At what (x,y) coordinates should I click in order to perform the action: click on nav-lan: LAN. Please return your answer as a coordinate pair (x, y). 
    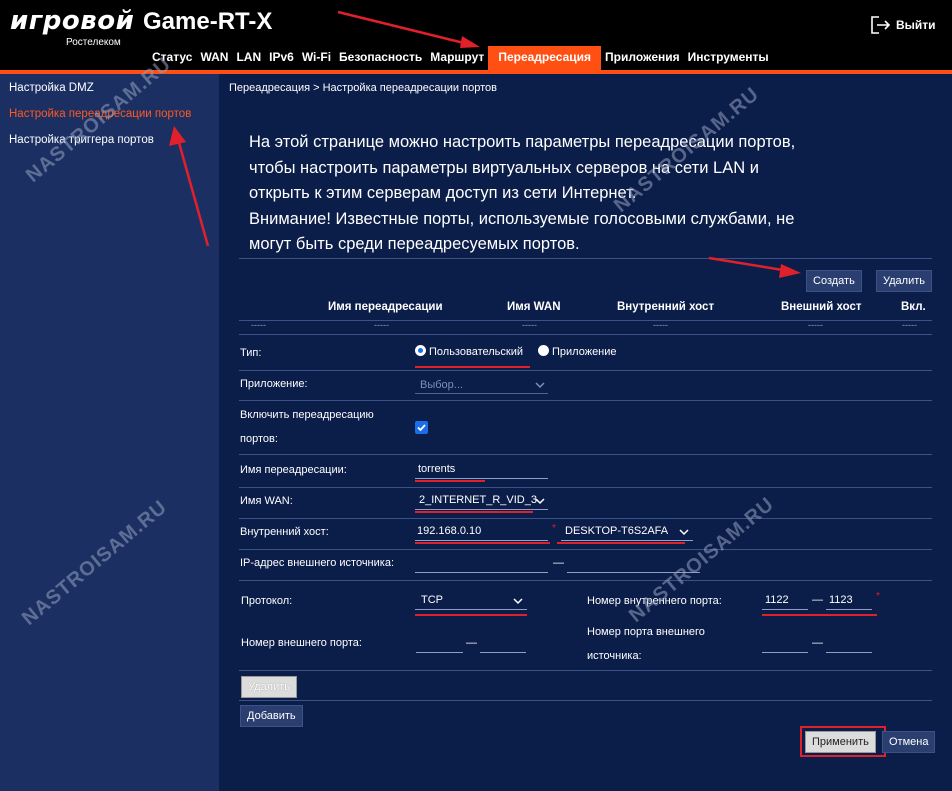
    Looking at the image, I should click on (248, 58).